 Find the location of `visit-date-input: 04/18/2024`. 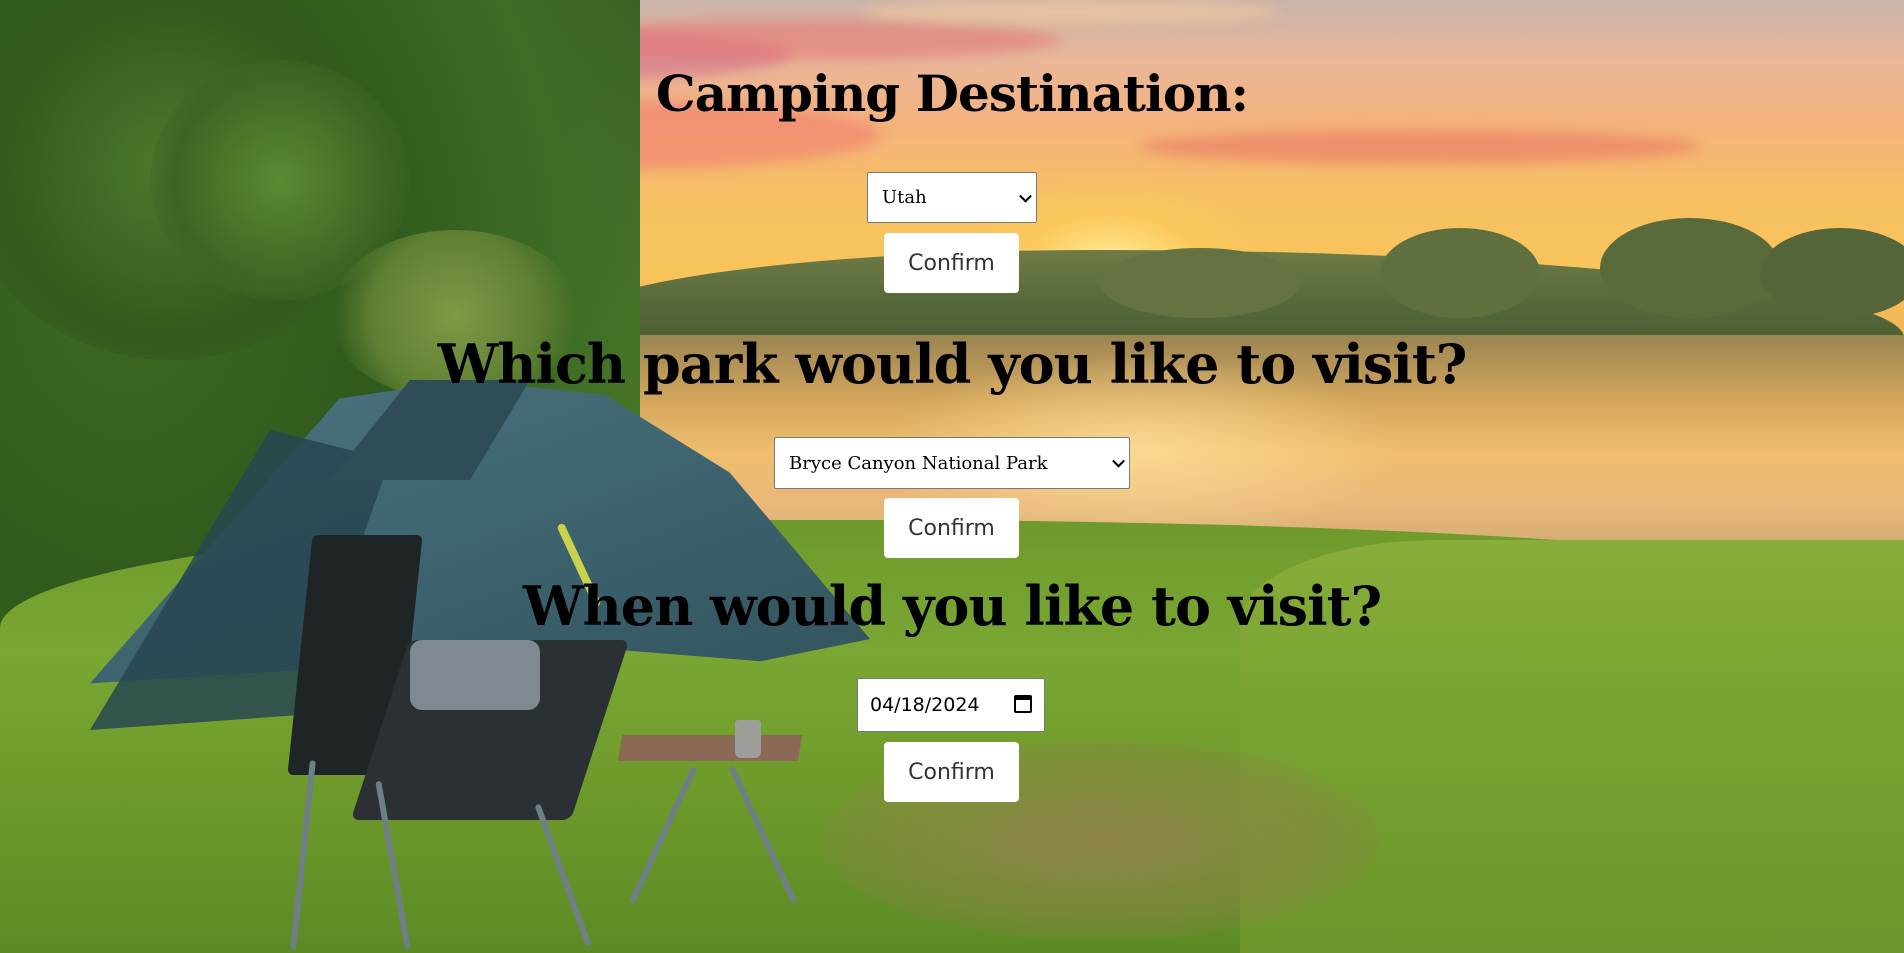

visit-date-input: 04/18/2024 is located at coordinates (951, 705).